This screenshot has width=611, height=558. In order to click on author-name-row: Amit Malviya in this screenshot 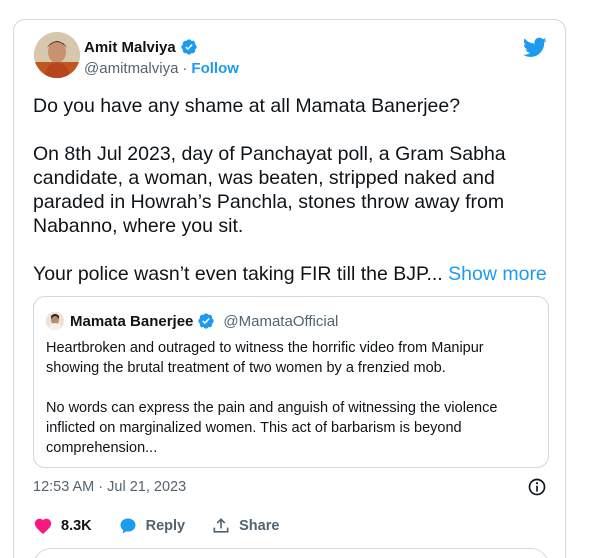, I will do `click(141, 47)`.